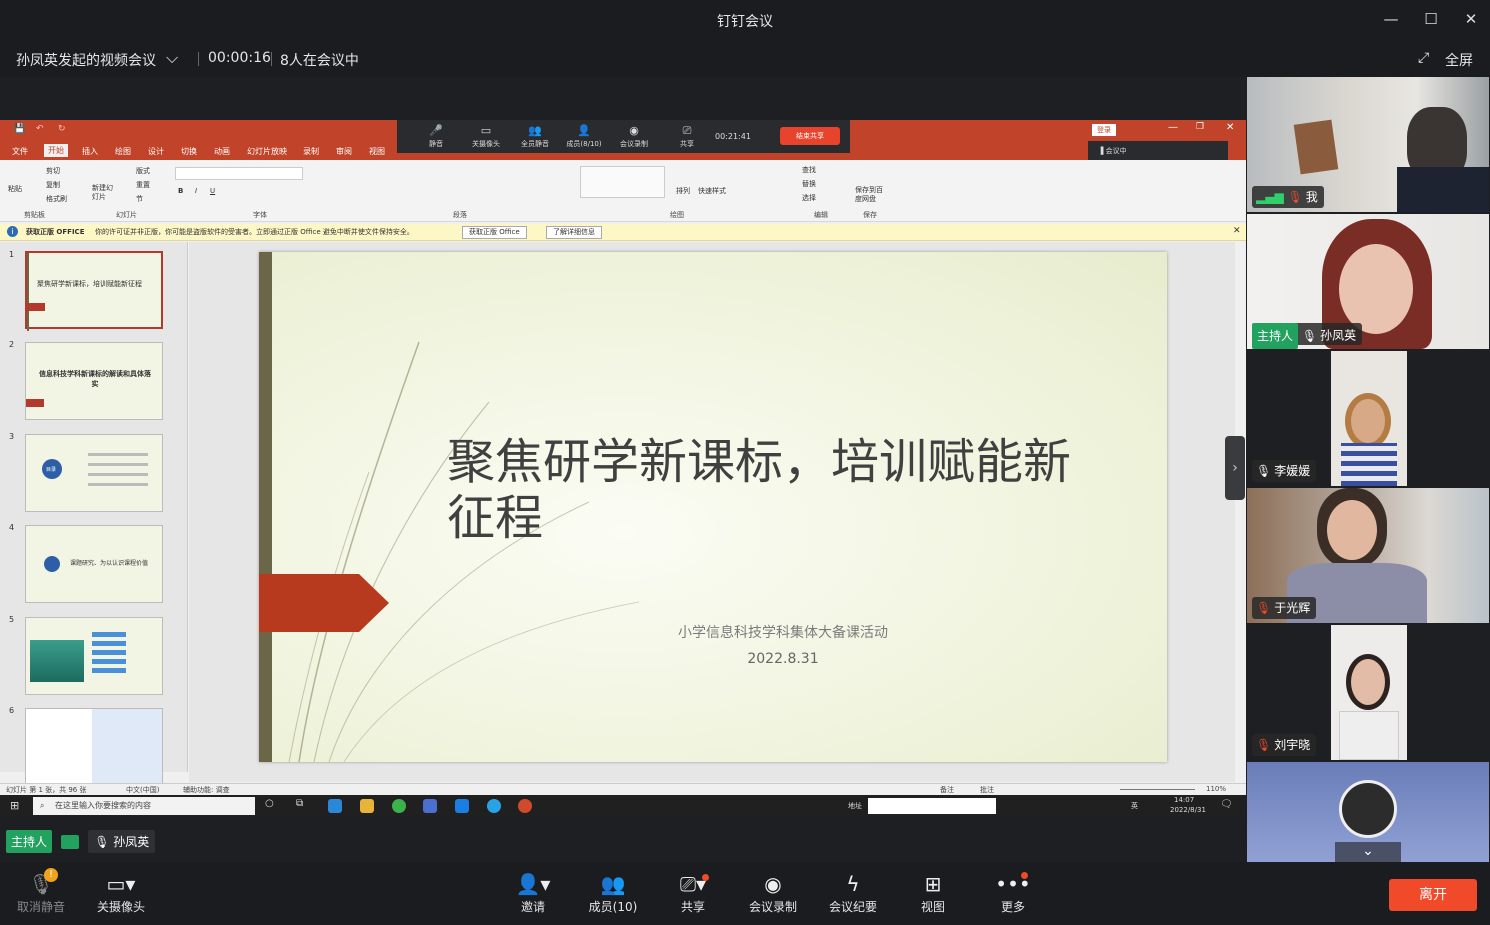 This screenshot has height=925, width=1490. What do you see at coordinates (1368, 812) in the screenshot?
I see `participant-tile: ⌄` at bounding box center [1368, 812].